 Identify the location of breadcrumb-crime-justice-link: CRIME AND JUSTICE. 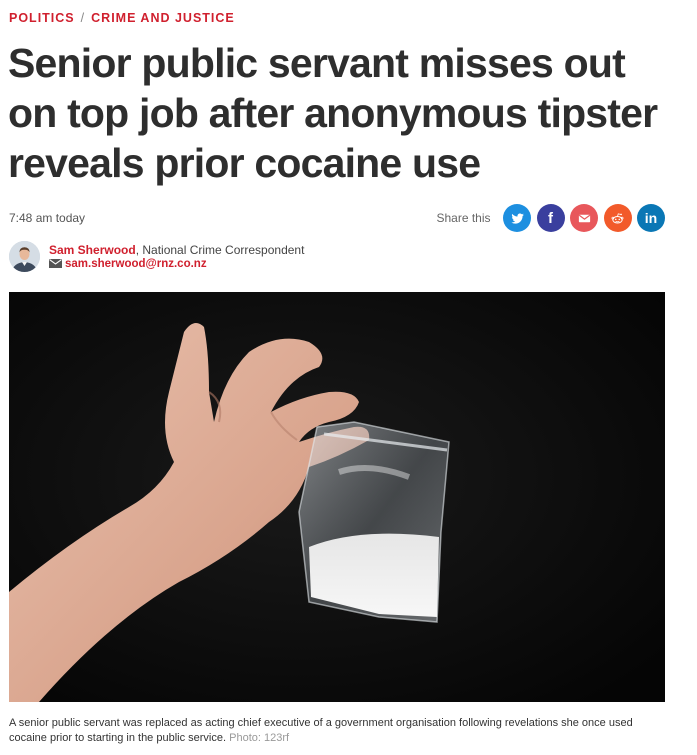
(163, 18).